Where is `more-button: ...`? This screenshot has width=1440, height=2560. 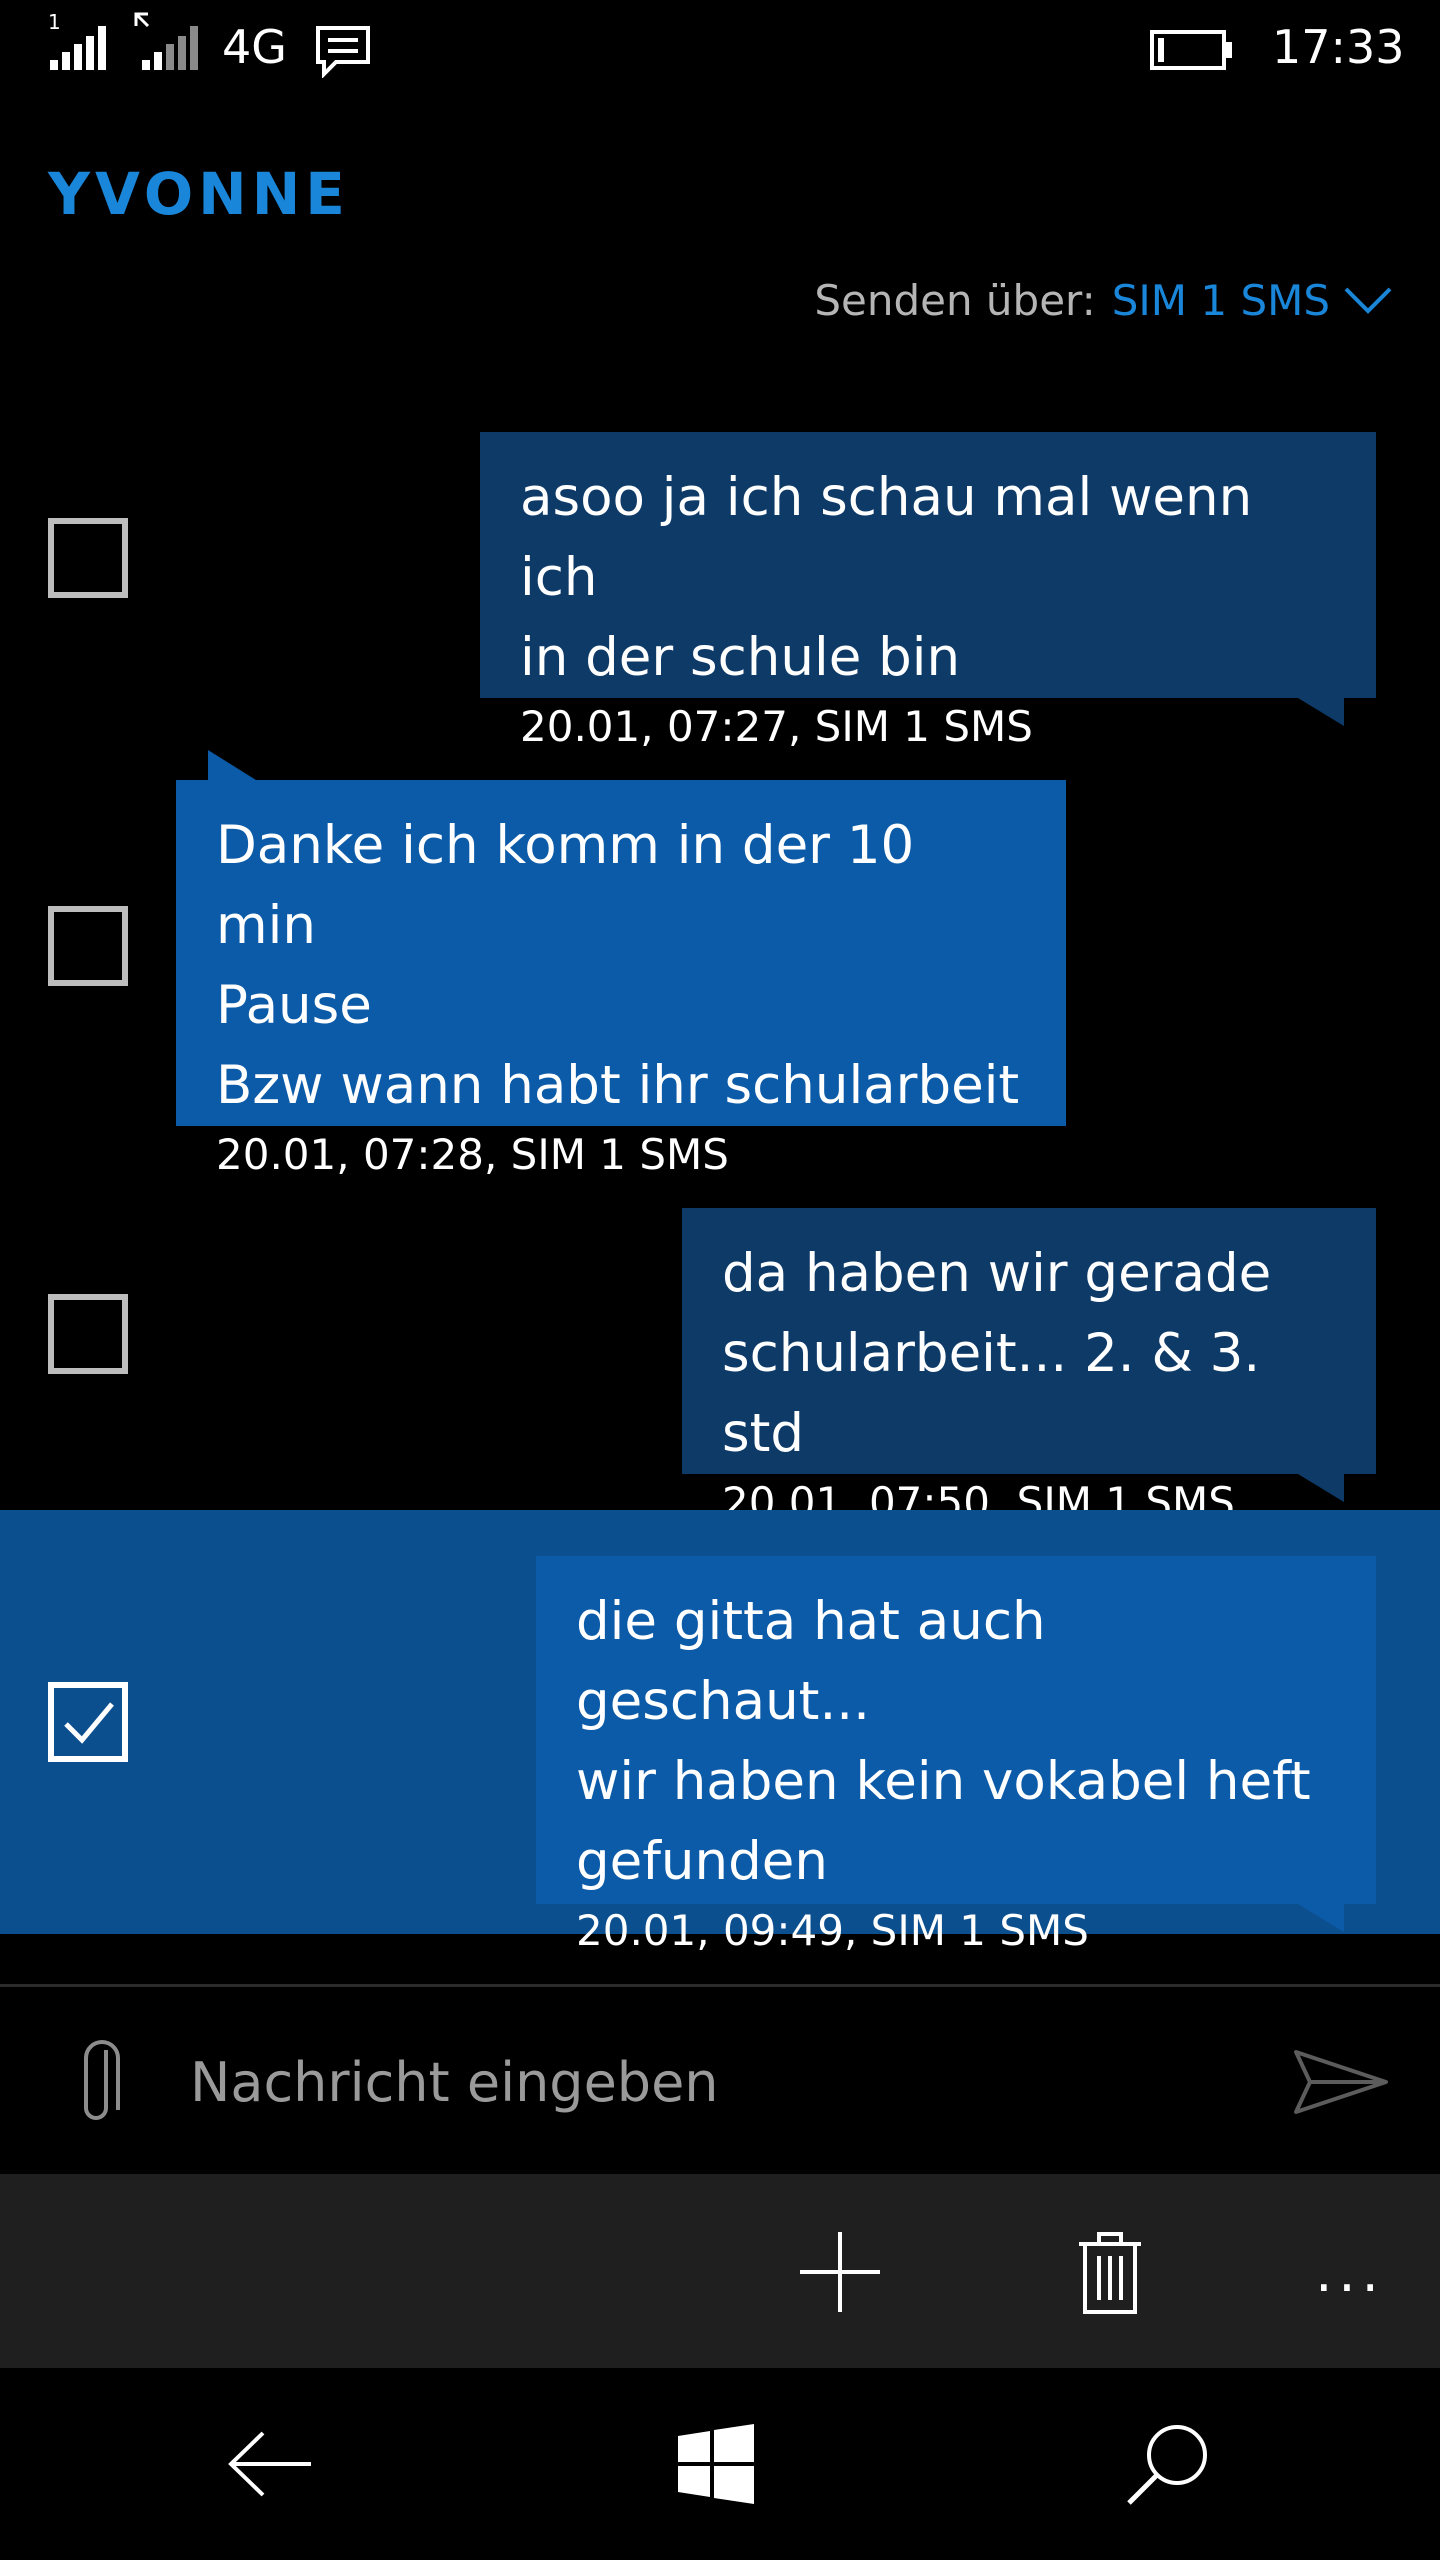
more-button: ... is located at coordinates (1350, 2272).